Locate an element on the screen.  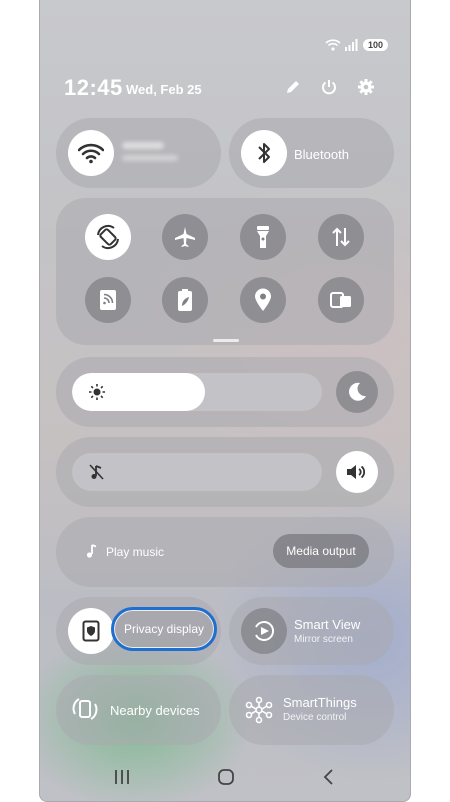
link-to-windows-toggle is located at coordinates (341, 300).